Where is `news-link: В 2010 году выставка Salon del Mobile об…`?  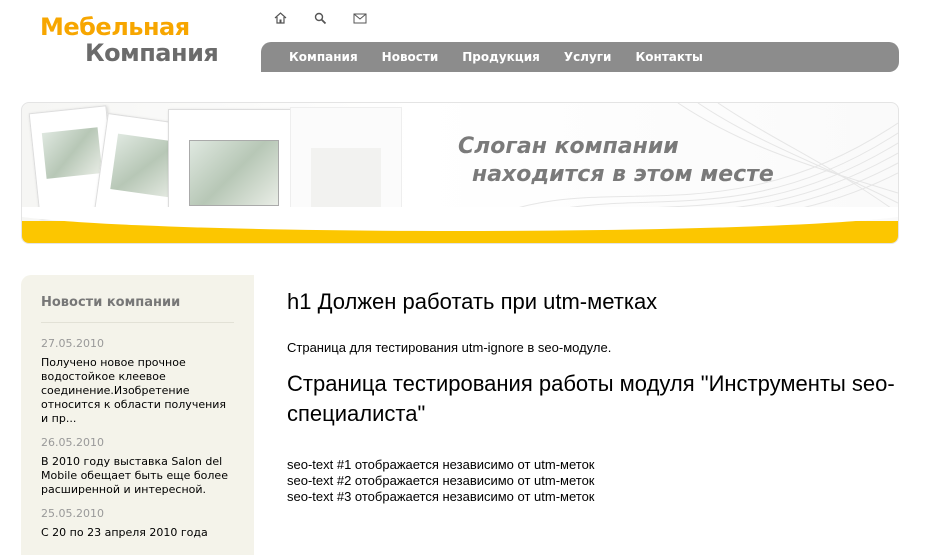
news-link: В 2010 году выставка Salon del Mobile об… is located at coordinates (137, 476).